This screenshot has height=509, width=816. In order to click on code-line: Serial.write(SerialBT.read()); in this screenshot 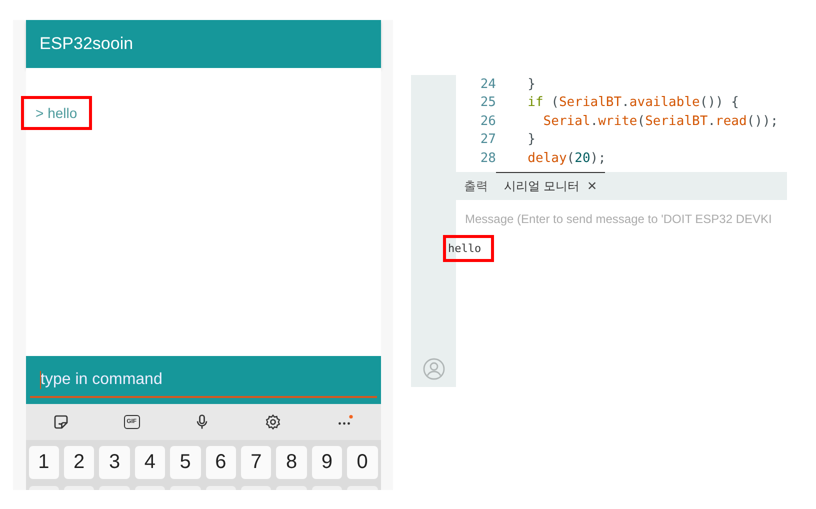, I will do `click(660, 121)`.